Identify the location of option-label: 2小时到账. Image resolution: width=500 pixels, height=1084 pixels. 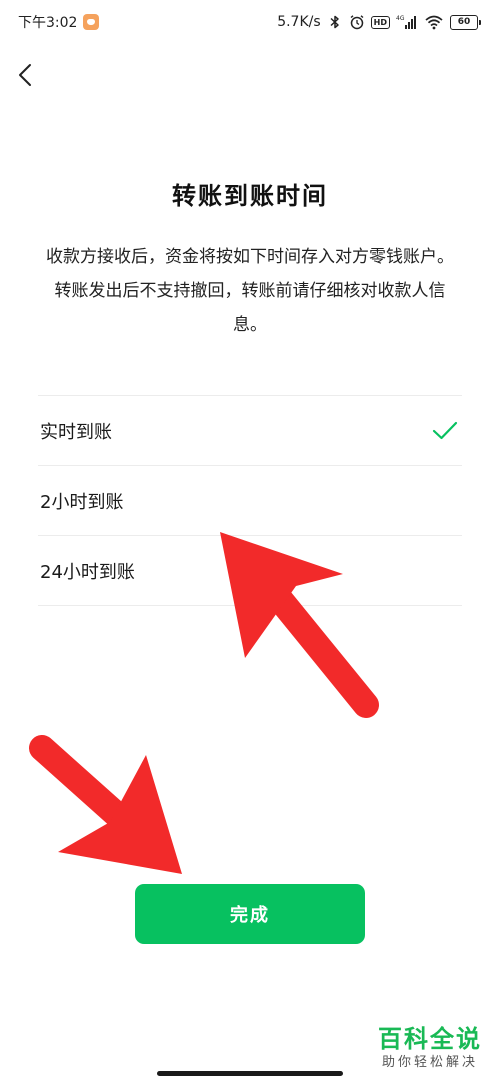
(82, 502).